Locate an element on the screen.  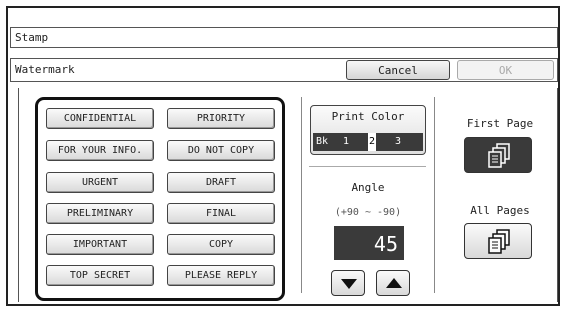
stamp-preliminary-button: PRELIMINARY is located at coordinates (100, 213).